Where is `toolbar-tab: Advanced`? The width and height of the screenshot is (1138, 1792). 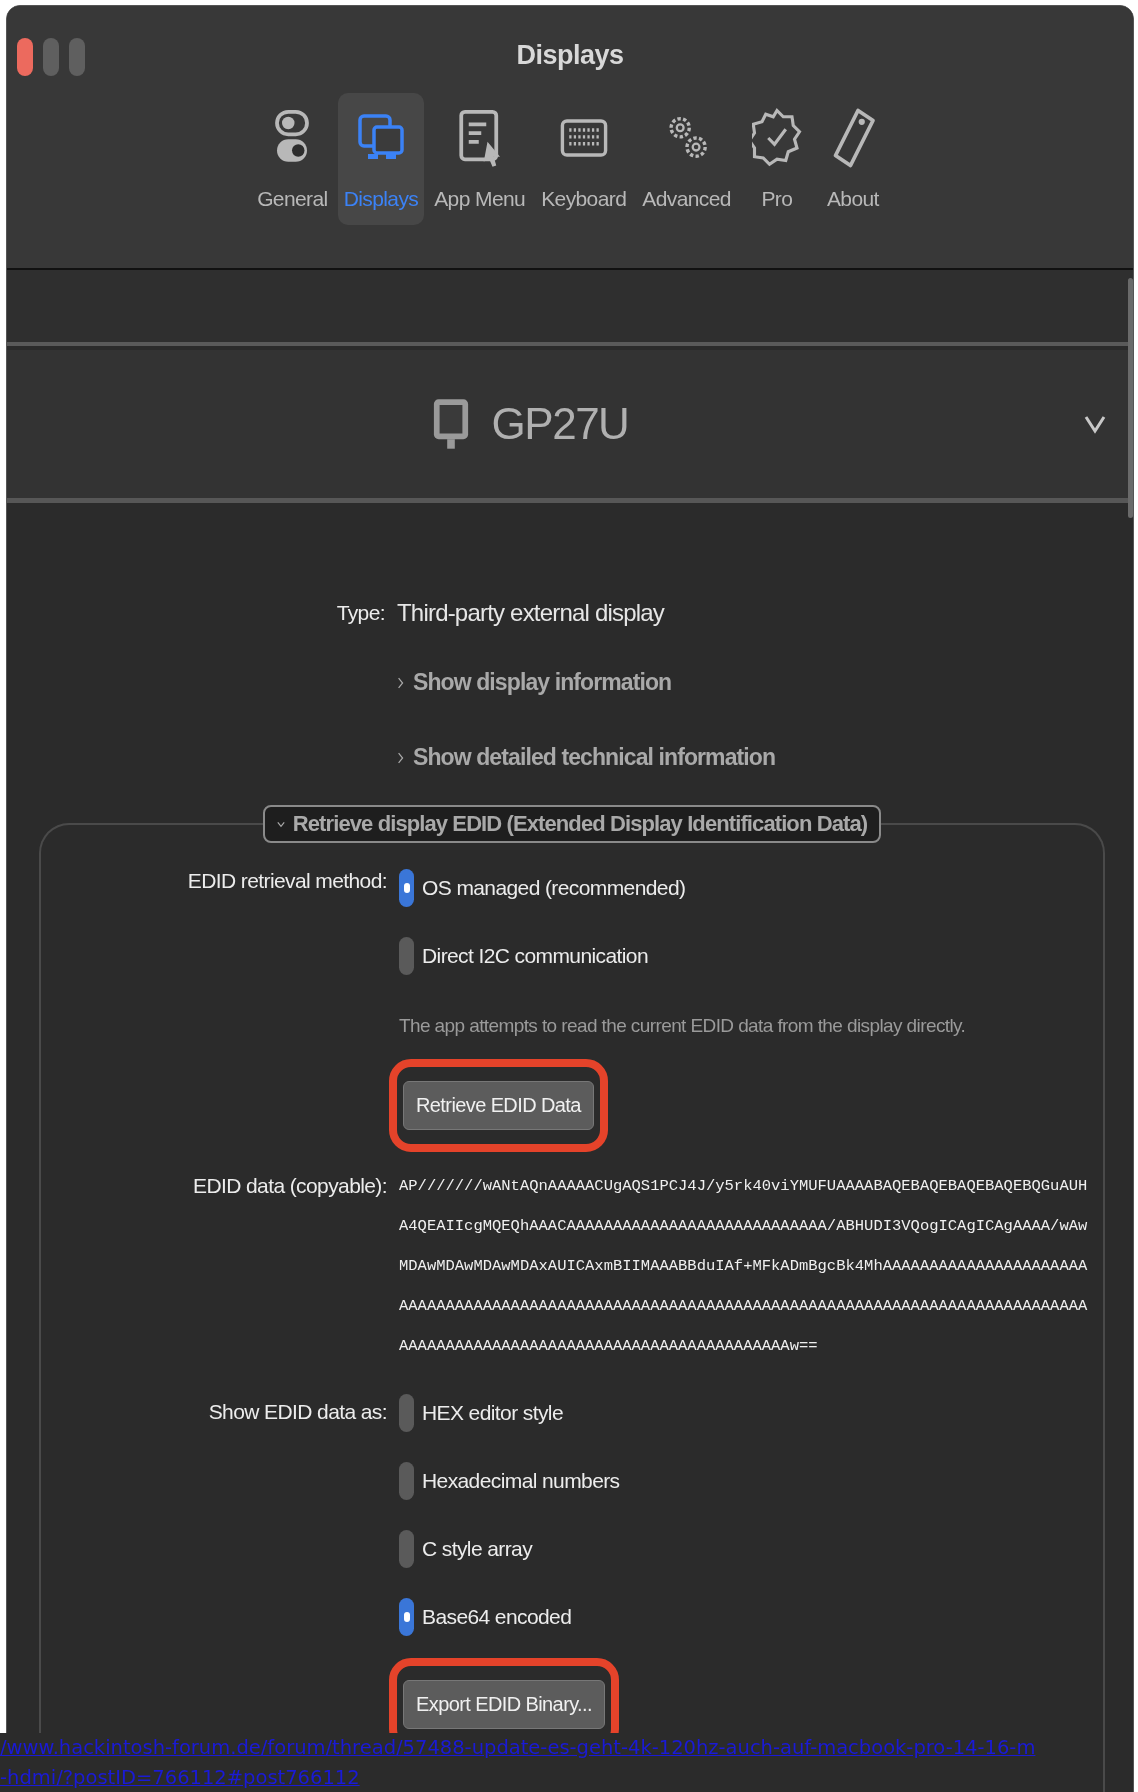
toolbar-tab: Advanced is located at coordinates (686, 159).